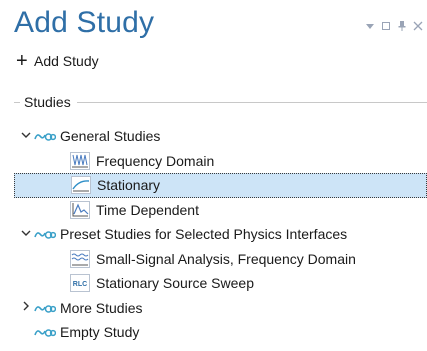 The image size is (427, 351). Describe the element at coordinates (80, 209) in the screenshot. I see `time-dependent-icon` at that location.